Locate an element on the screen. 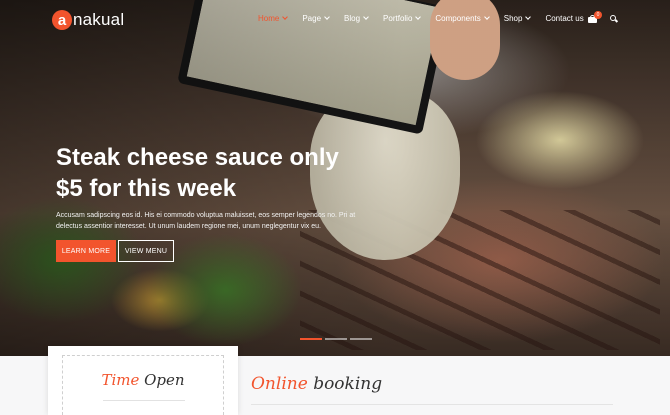 The image size is (670, 415). nav-item-portfolio: Portfolio is located at coordinates (402, 18).